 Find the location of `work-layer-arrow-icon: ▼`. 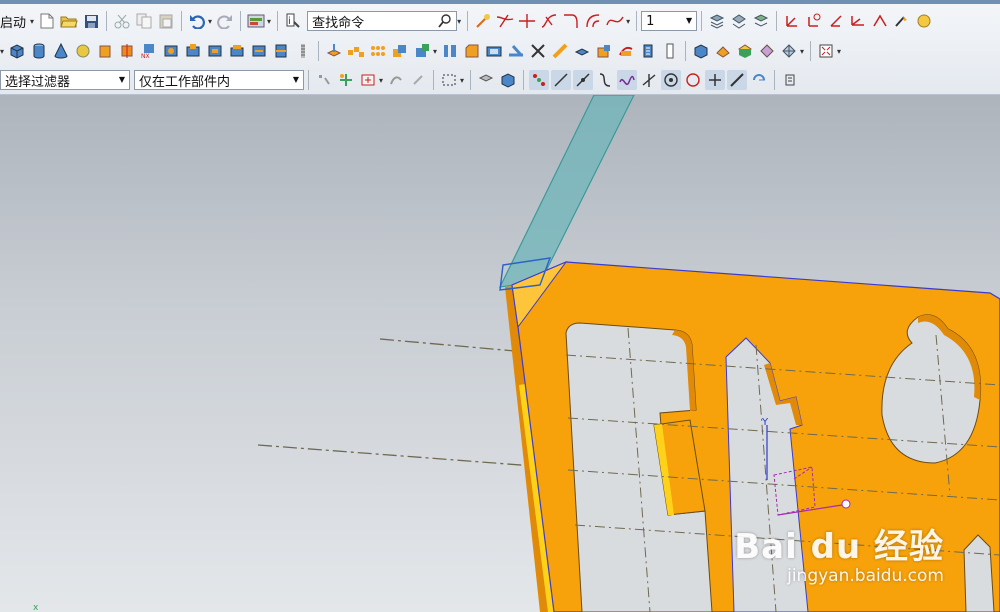

work-layer-arrow-icon: ▼ is located at coordinates (689, 20).